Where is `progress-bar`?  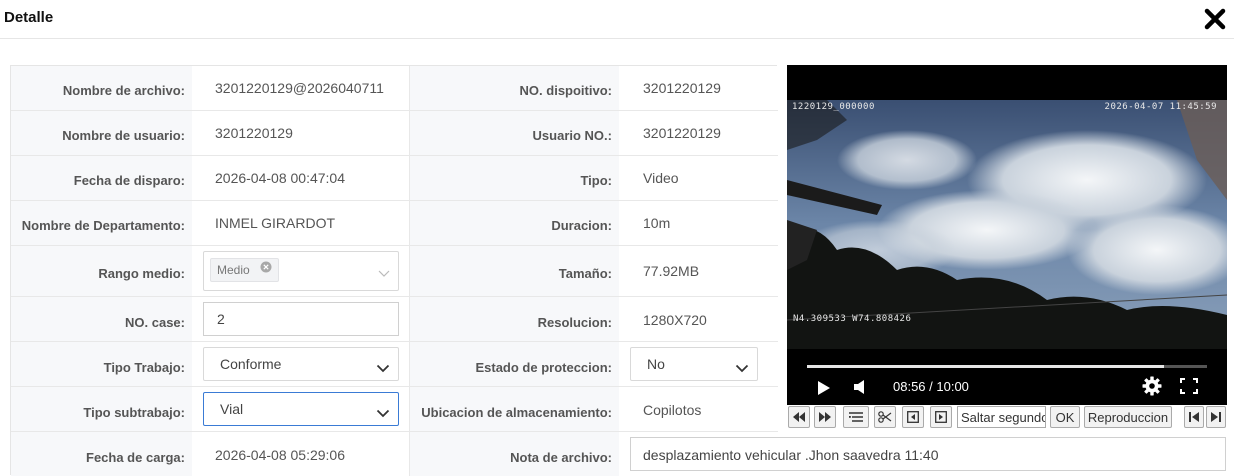
progress-bar is located at coordinates (1007, 366).